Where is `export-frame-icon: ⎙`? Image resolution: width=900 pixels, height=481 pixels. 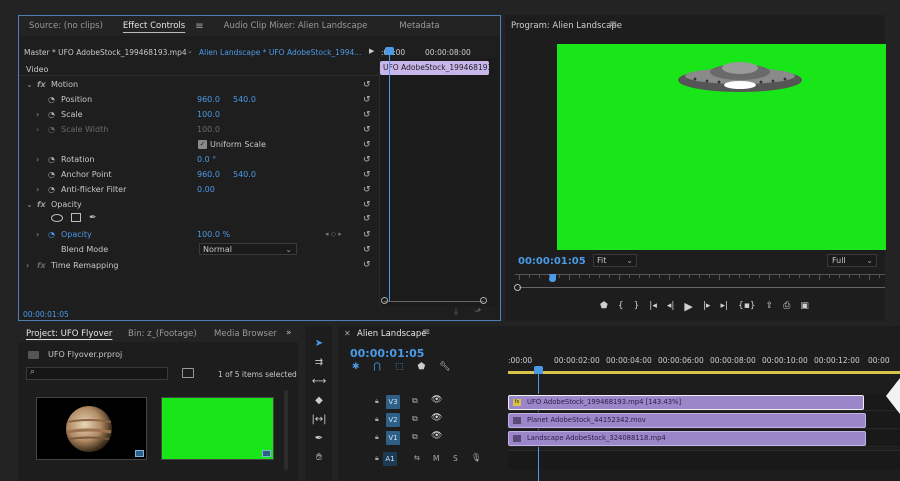
export-frame-icon: ⎙ is located at coordinates (786, 306).